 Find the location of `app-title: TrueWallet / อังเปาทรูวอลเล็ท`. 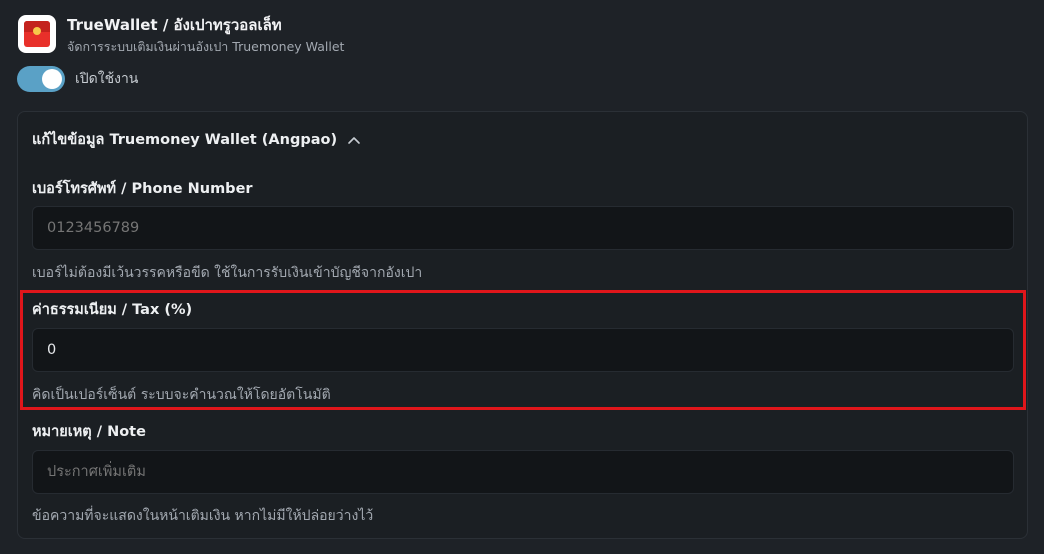

app-title: TrueWallet / อังเปาทรูวอลเล็ท is located at coordinates (174, 25).